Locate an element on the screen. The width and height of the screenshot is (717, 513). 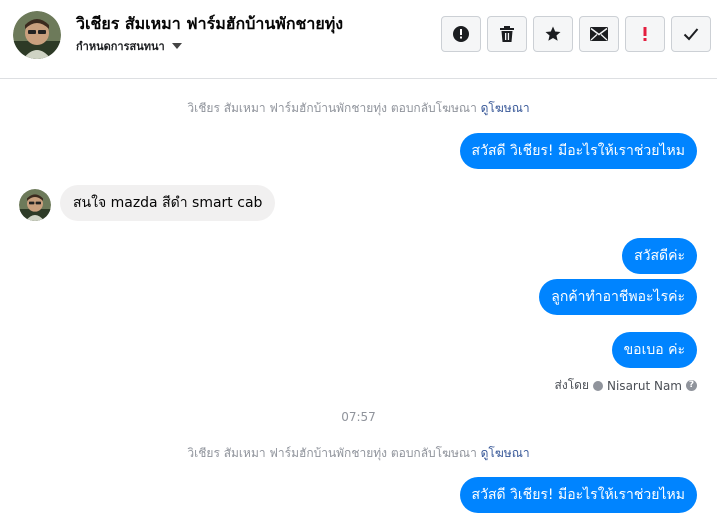
incoming-message: สนใจ mazda สีดำ smart cab is located at coordinates (168, 203).